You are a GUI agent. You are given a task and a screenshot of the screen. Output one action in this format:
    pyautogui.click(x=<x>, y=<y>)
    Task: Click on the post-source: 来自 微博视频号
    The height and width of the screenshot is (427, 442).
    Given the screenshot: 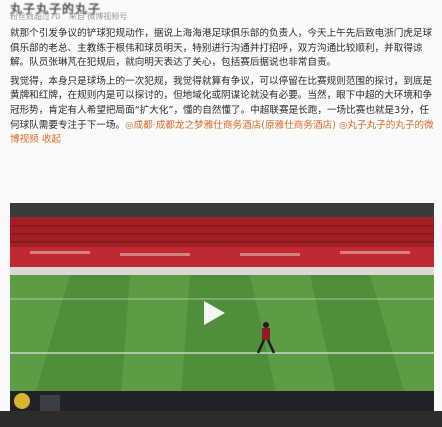 What is the action you would take?
    pyautogui.click(x=98, y=16)
    